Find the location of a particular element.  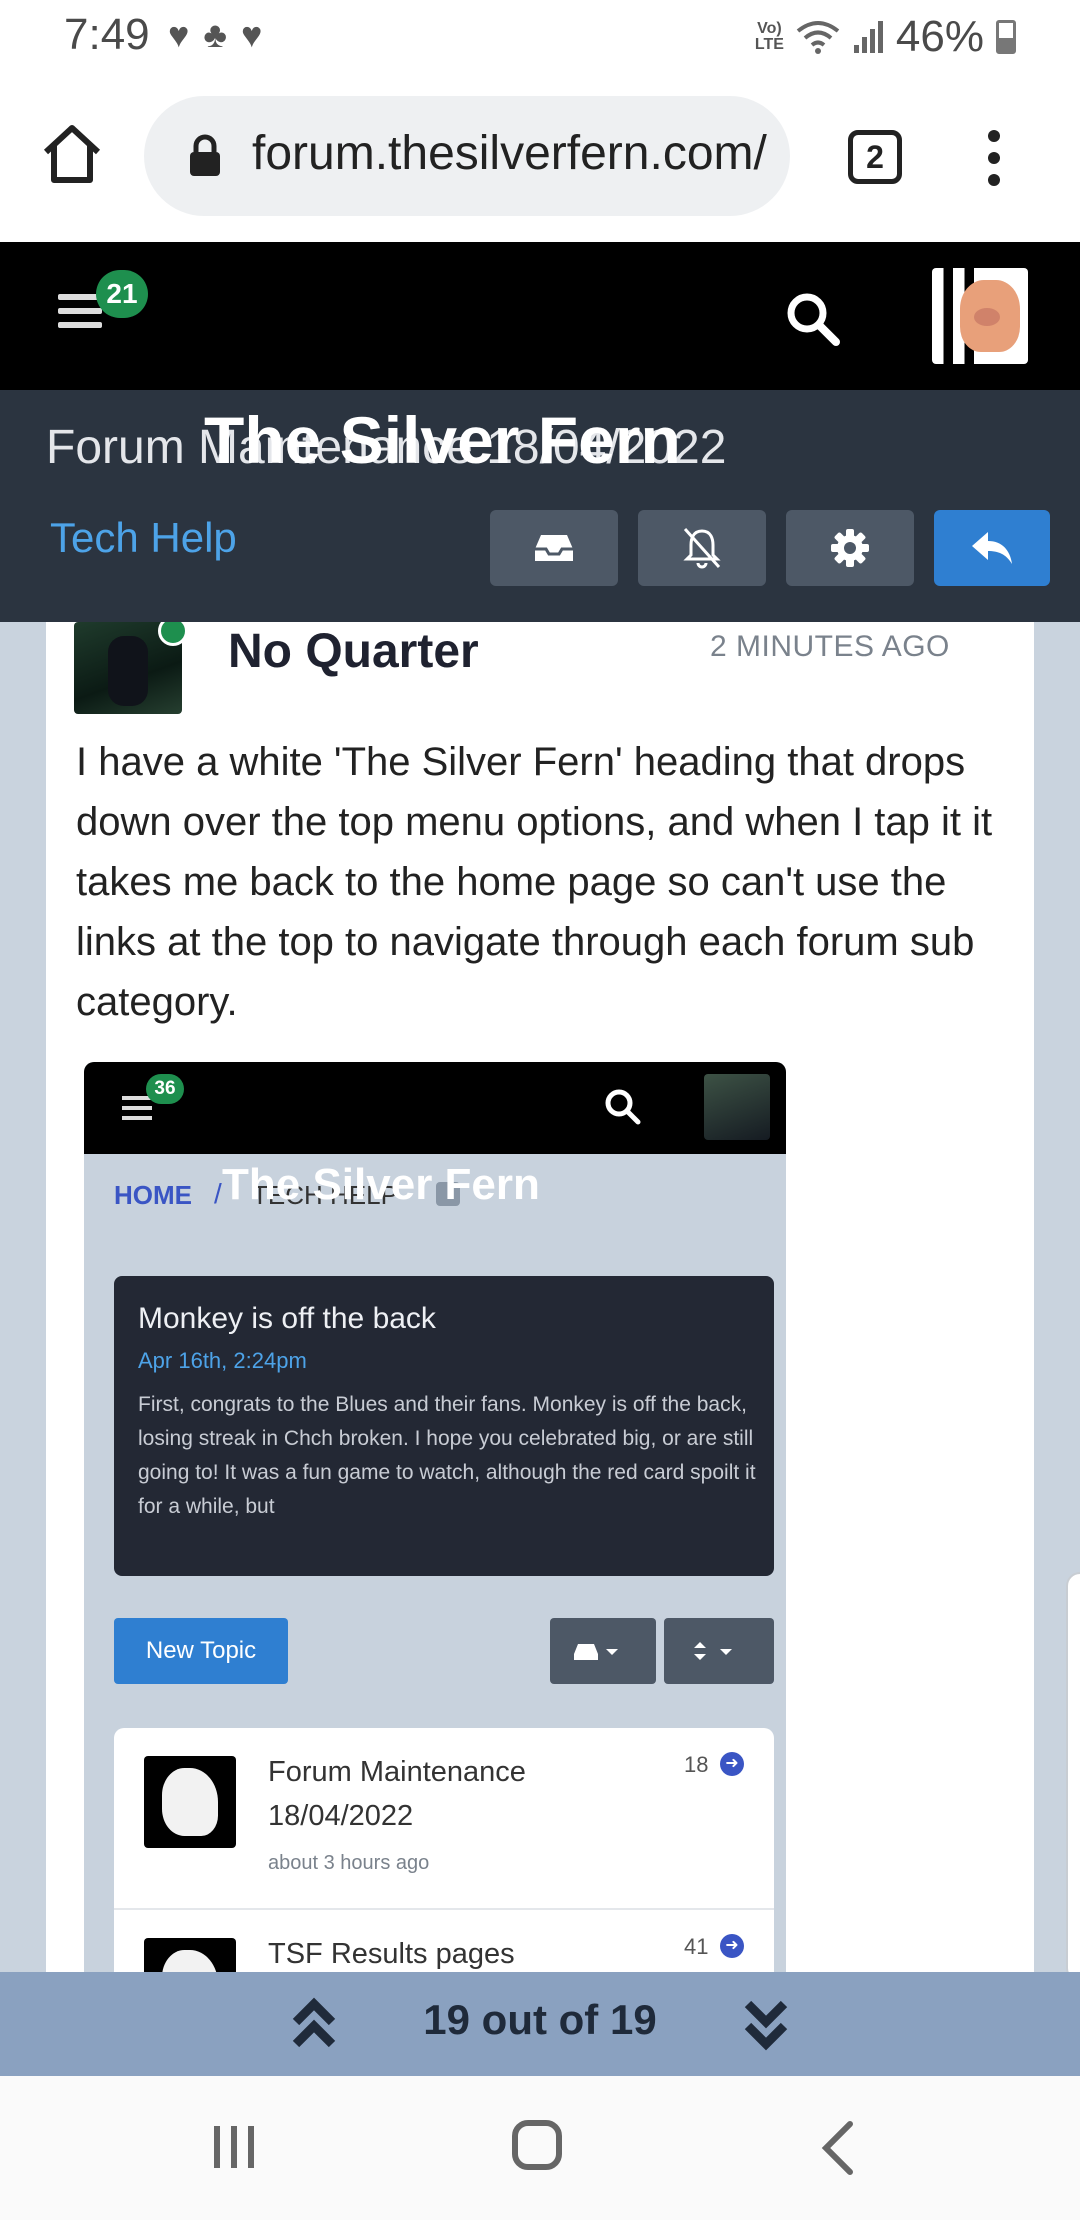

browser-toolbar: forum.thesilverfern.com/ 2 is located at coordinates (540, 157).